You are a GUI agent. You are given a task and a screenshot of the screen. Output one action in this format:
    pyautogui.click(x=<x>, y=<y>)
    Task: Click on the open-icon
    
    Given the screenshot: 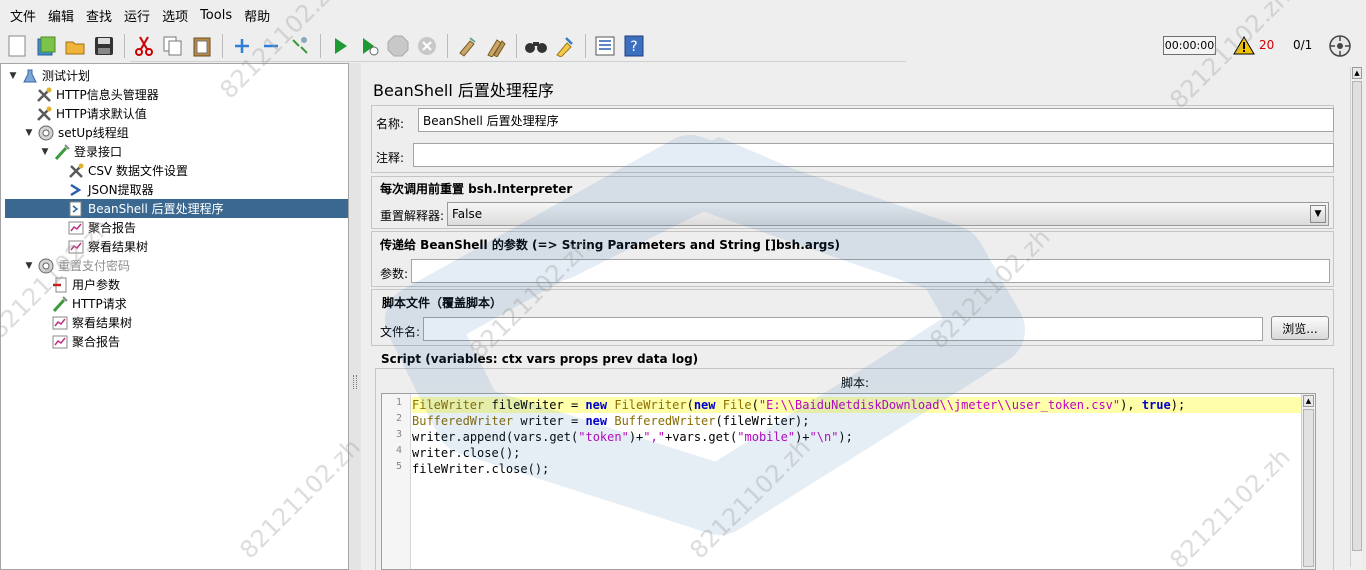 What is the action you would take?
    pyautogui.click(x=74, y=46)
    